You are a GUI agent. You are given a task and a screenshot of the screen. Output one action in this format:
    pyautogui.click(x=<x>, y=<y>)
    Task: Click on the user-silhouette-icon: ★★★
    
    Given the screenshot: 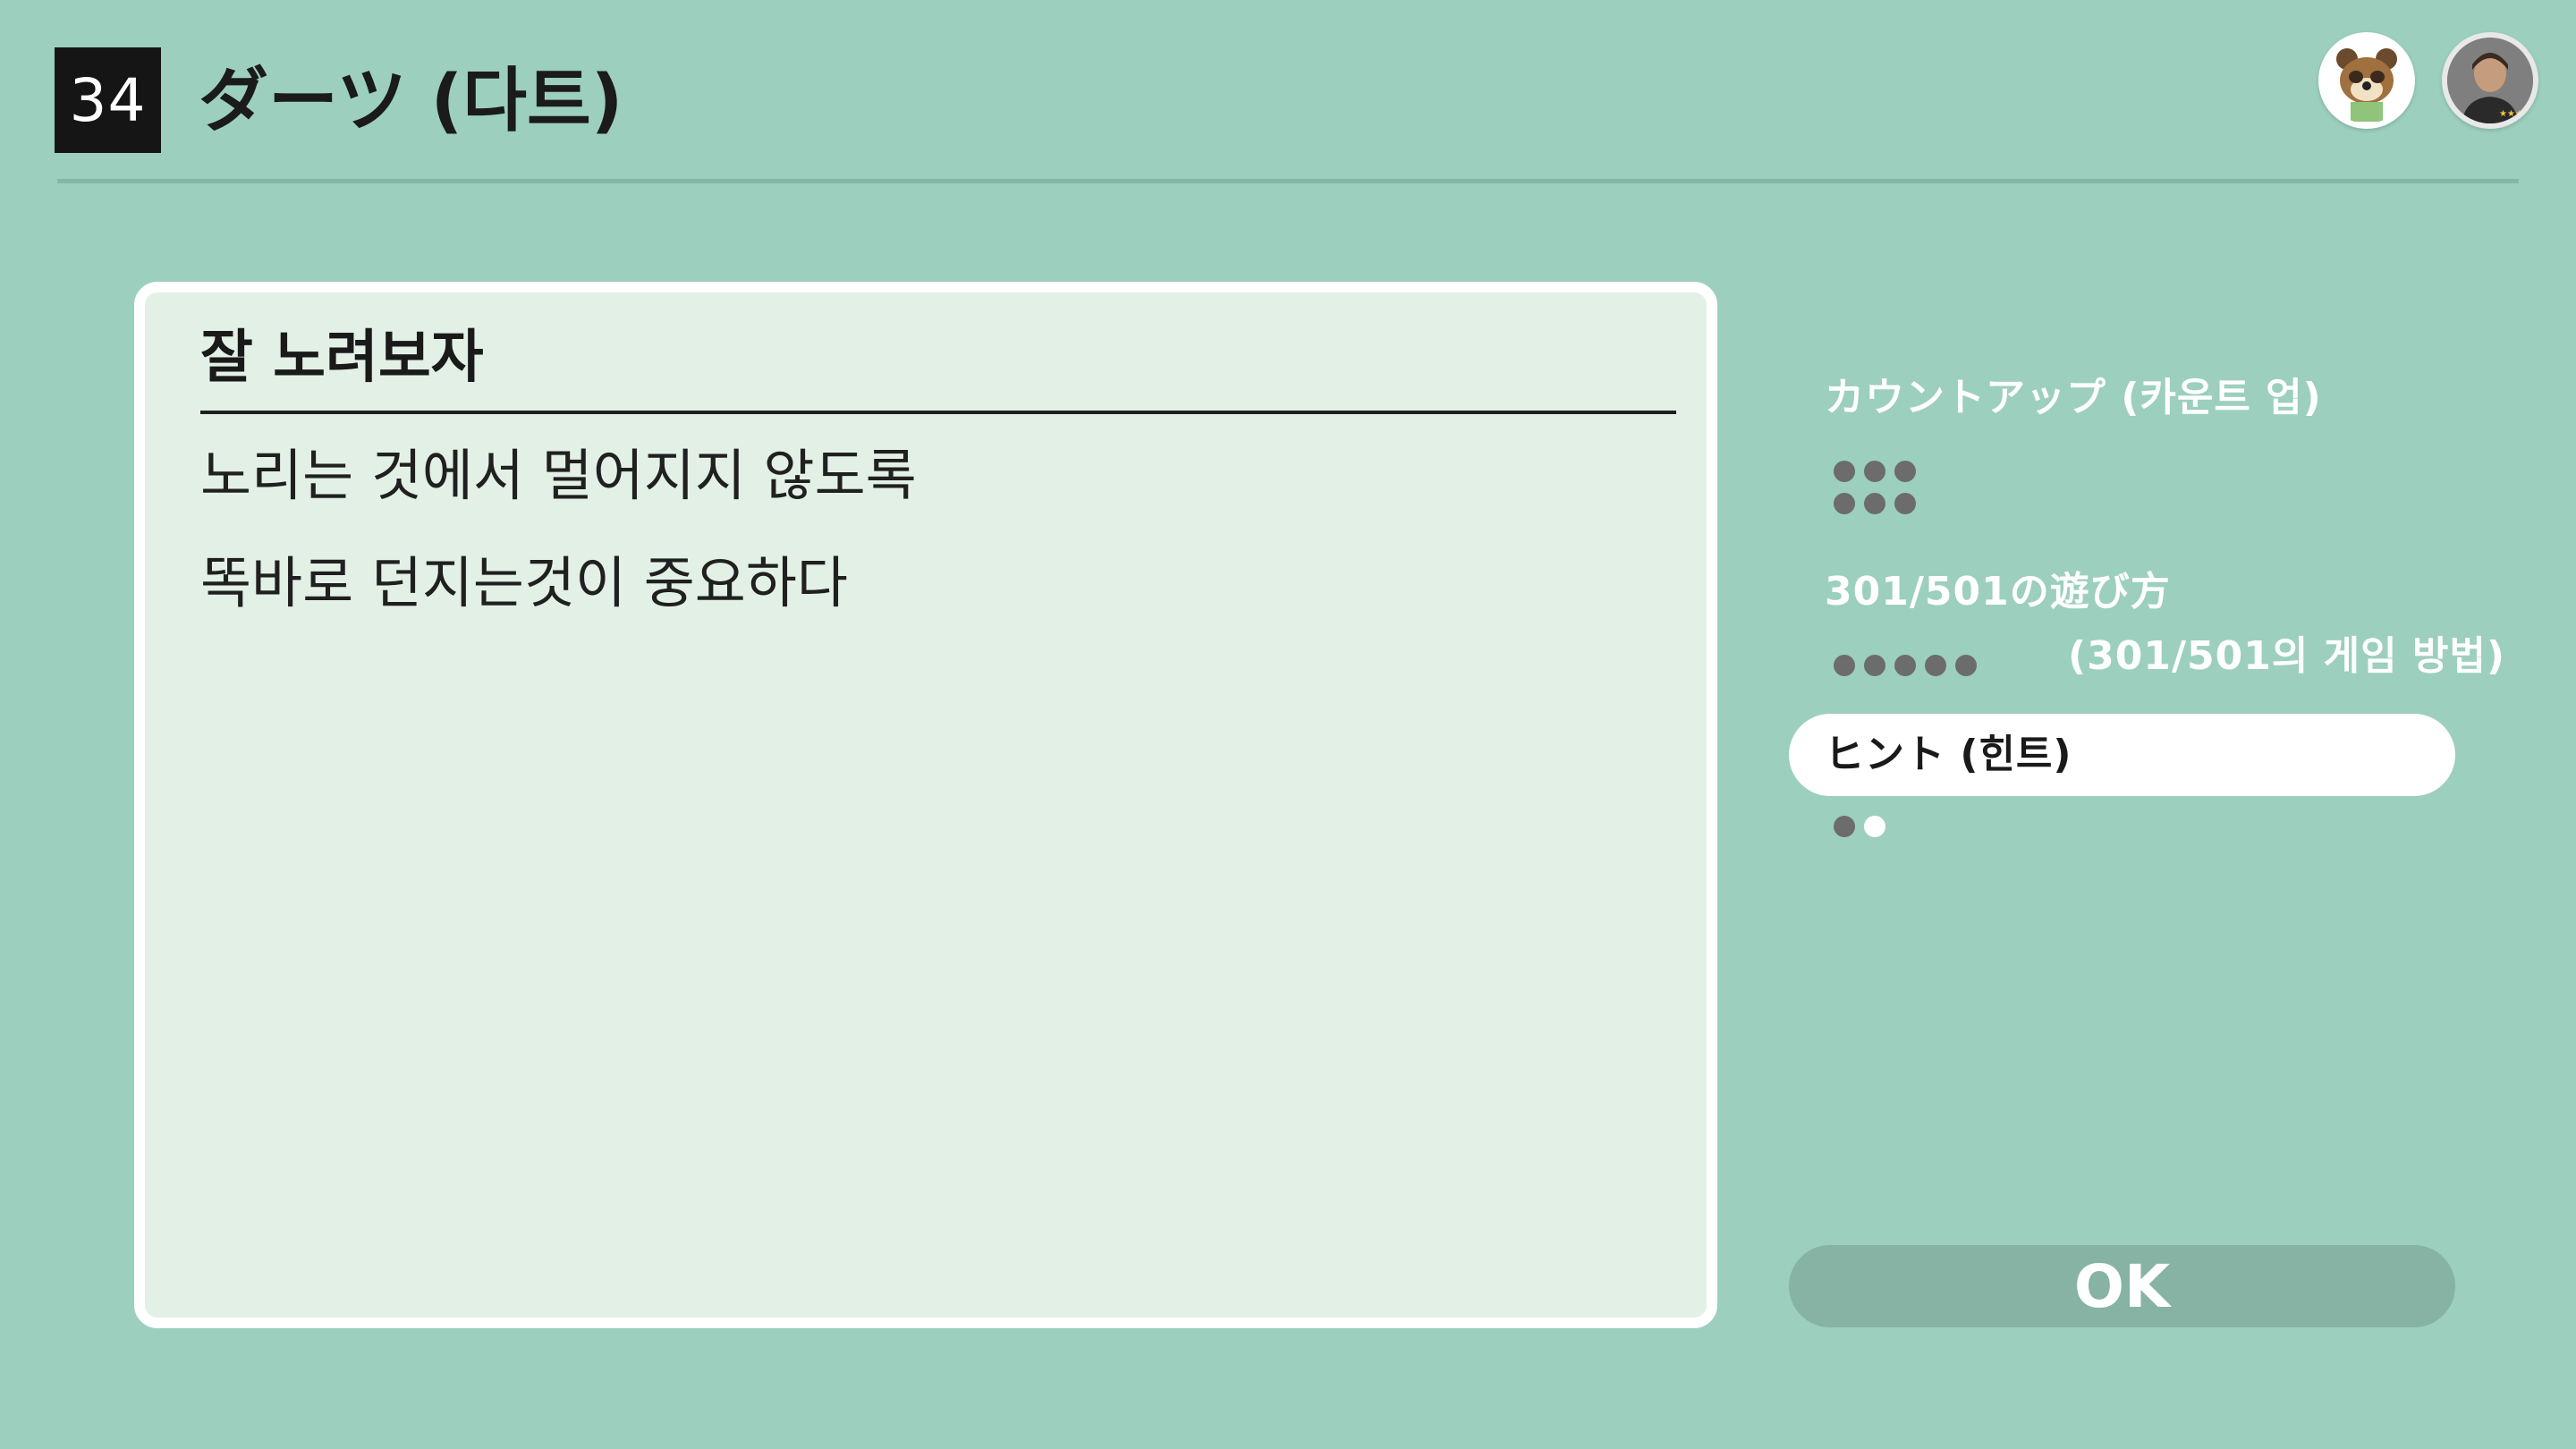 What is the action you would take?
    pyautogui.click(x=2490, y=80)
    